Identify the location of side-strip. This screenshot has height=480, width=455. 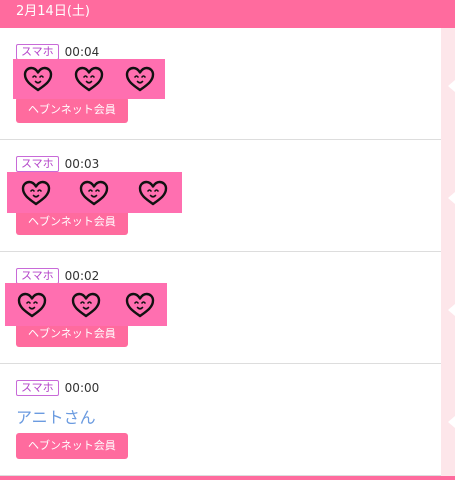
(448, 254).